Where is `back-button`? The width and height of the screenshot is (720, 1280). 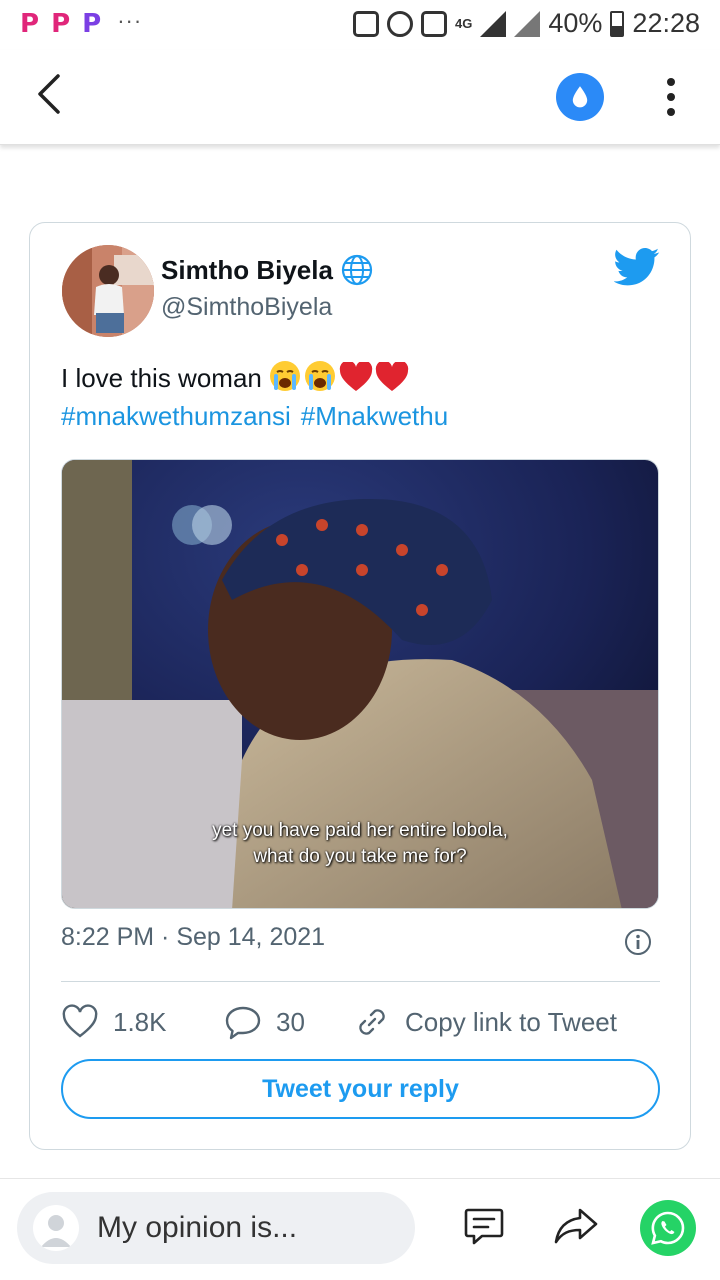 back-button is located at coordinates (56, 97).